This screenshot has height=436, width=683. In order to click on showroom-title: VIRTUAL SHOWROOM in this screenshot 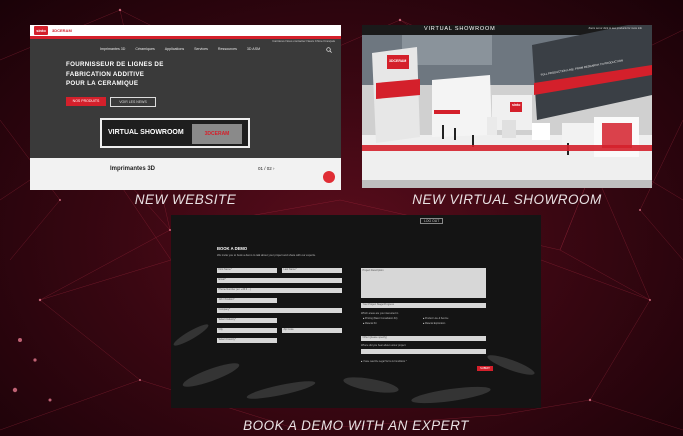, I will do `click(460, 29)`.